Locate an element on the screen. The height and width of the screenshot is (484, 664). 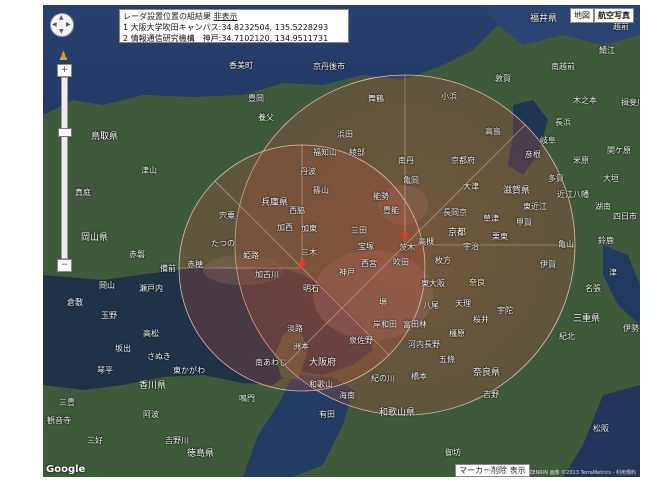
label-kinomoto: 木之本 is located at coordinates (585, 100).